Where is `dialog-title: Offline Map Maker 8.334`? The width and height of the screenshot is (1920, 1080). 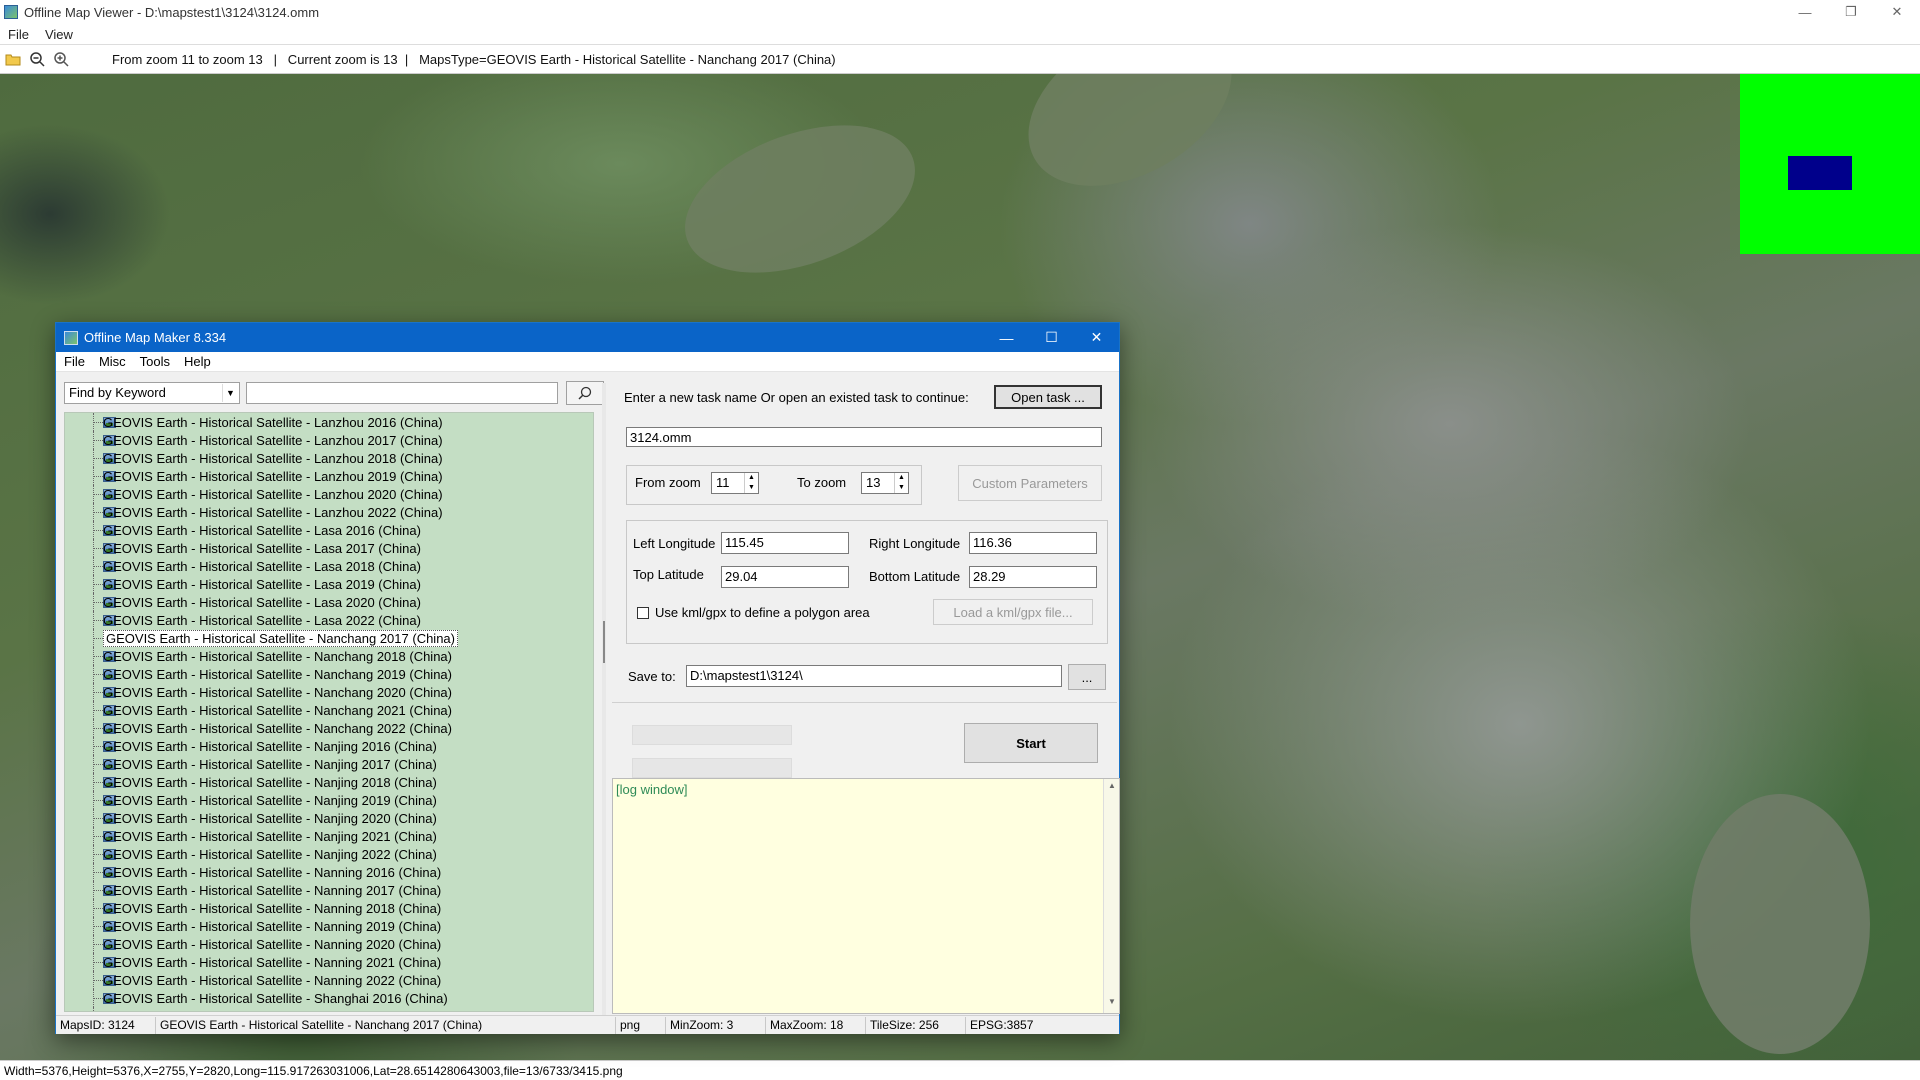 dialog-title: Offline Map Maker 8.334 is located at coordinates (155, 337).